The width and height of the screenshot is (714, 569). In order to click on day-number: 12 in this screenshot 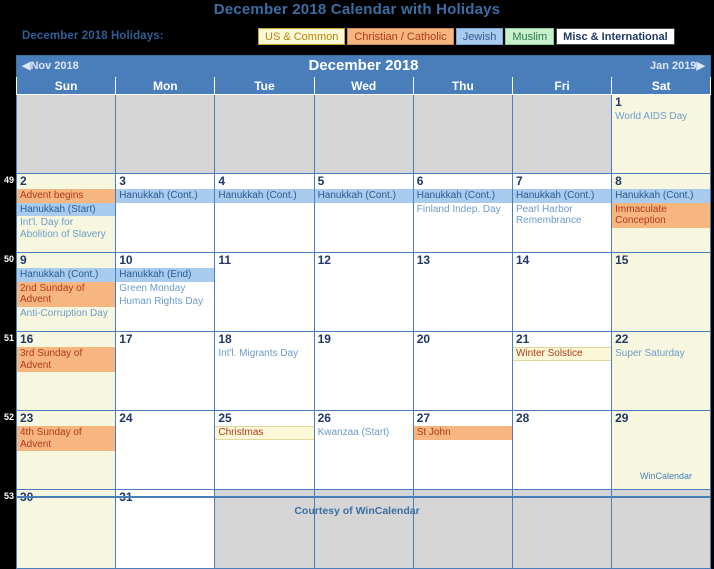, I will do `click(324, 260)`.